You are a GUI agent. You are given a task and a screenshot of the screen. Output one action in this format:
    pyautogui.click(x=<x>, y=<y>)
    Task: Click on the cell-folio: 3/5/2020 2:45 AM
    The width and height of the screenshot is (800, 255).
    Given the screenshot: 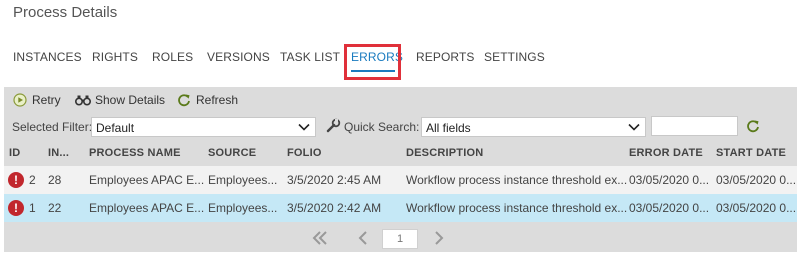 What is the action you would take?
    pyautogui.click(x=334, y=180)
    